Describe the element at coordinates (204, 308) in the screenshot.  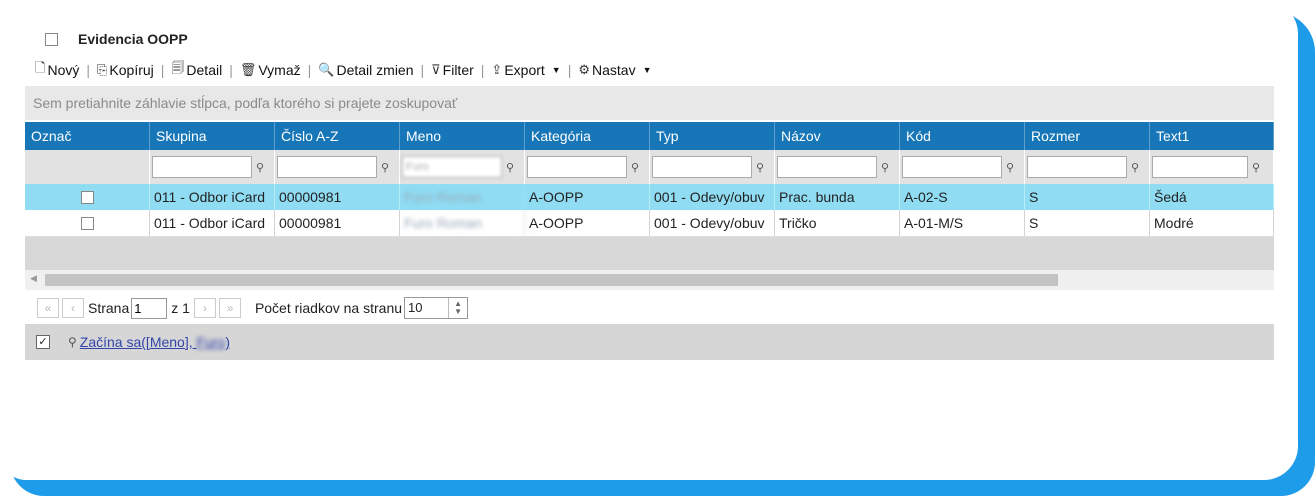
I see `next-page-button: ›` at that location.